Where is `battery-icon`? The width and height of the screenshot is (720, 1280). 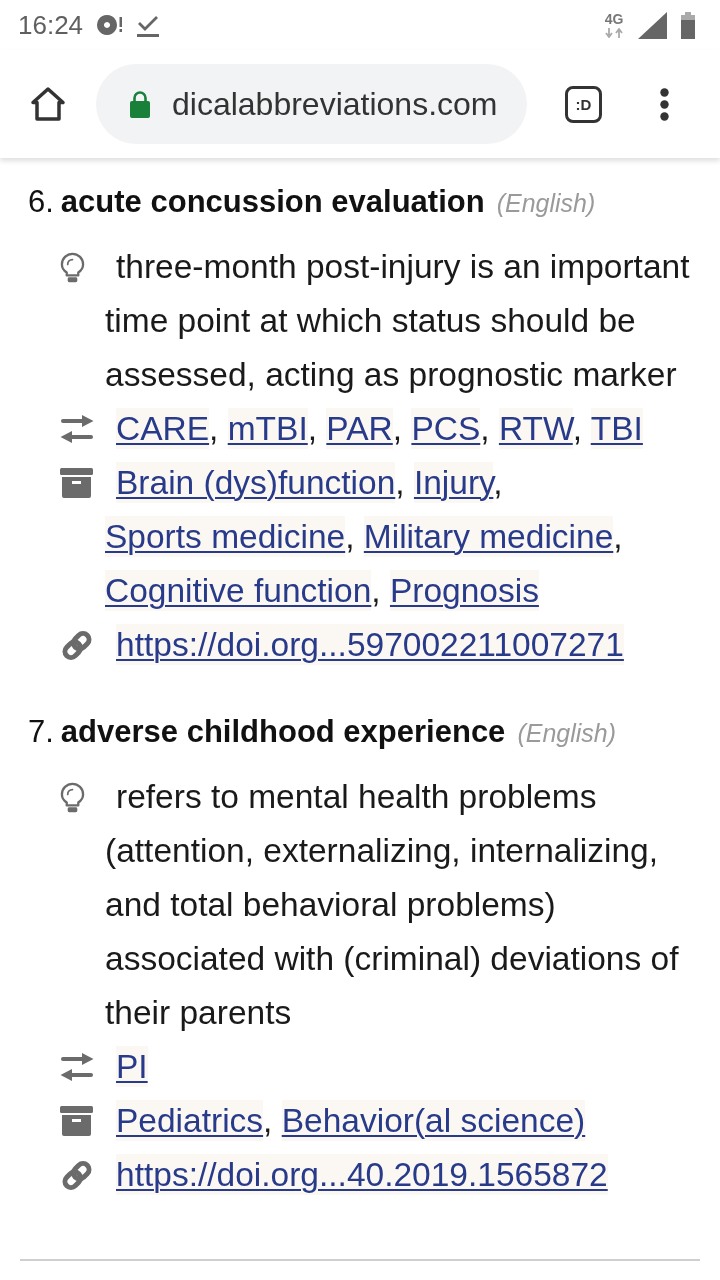 battery-icon is located at coordinates (688, 25).